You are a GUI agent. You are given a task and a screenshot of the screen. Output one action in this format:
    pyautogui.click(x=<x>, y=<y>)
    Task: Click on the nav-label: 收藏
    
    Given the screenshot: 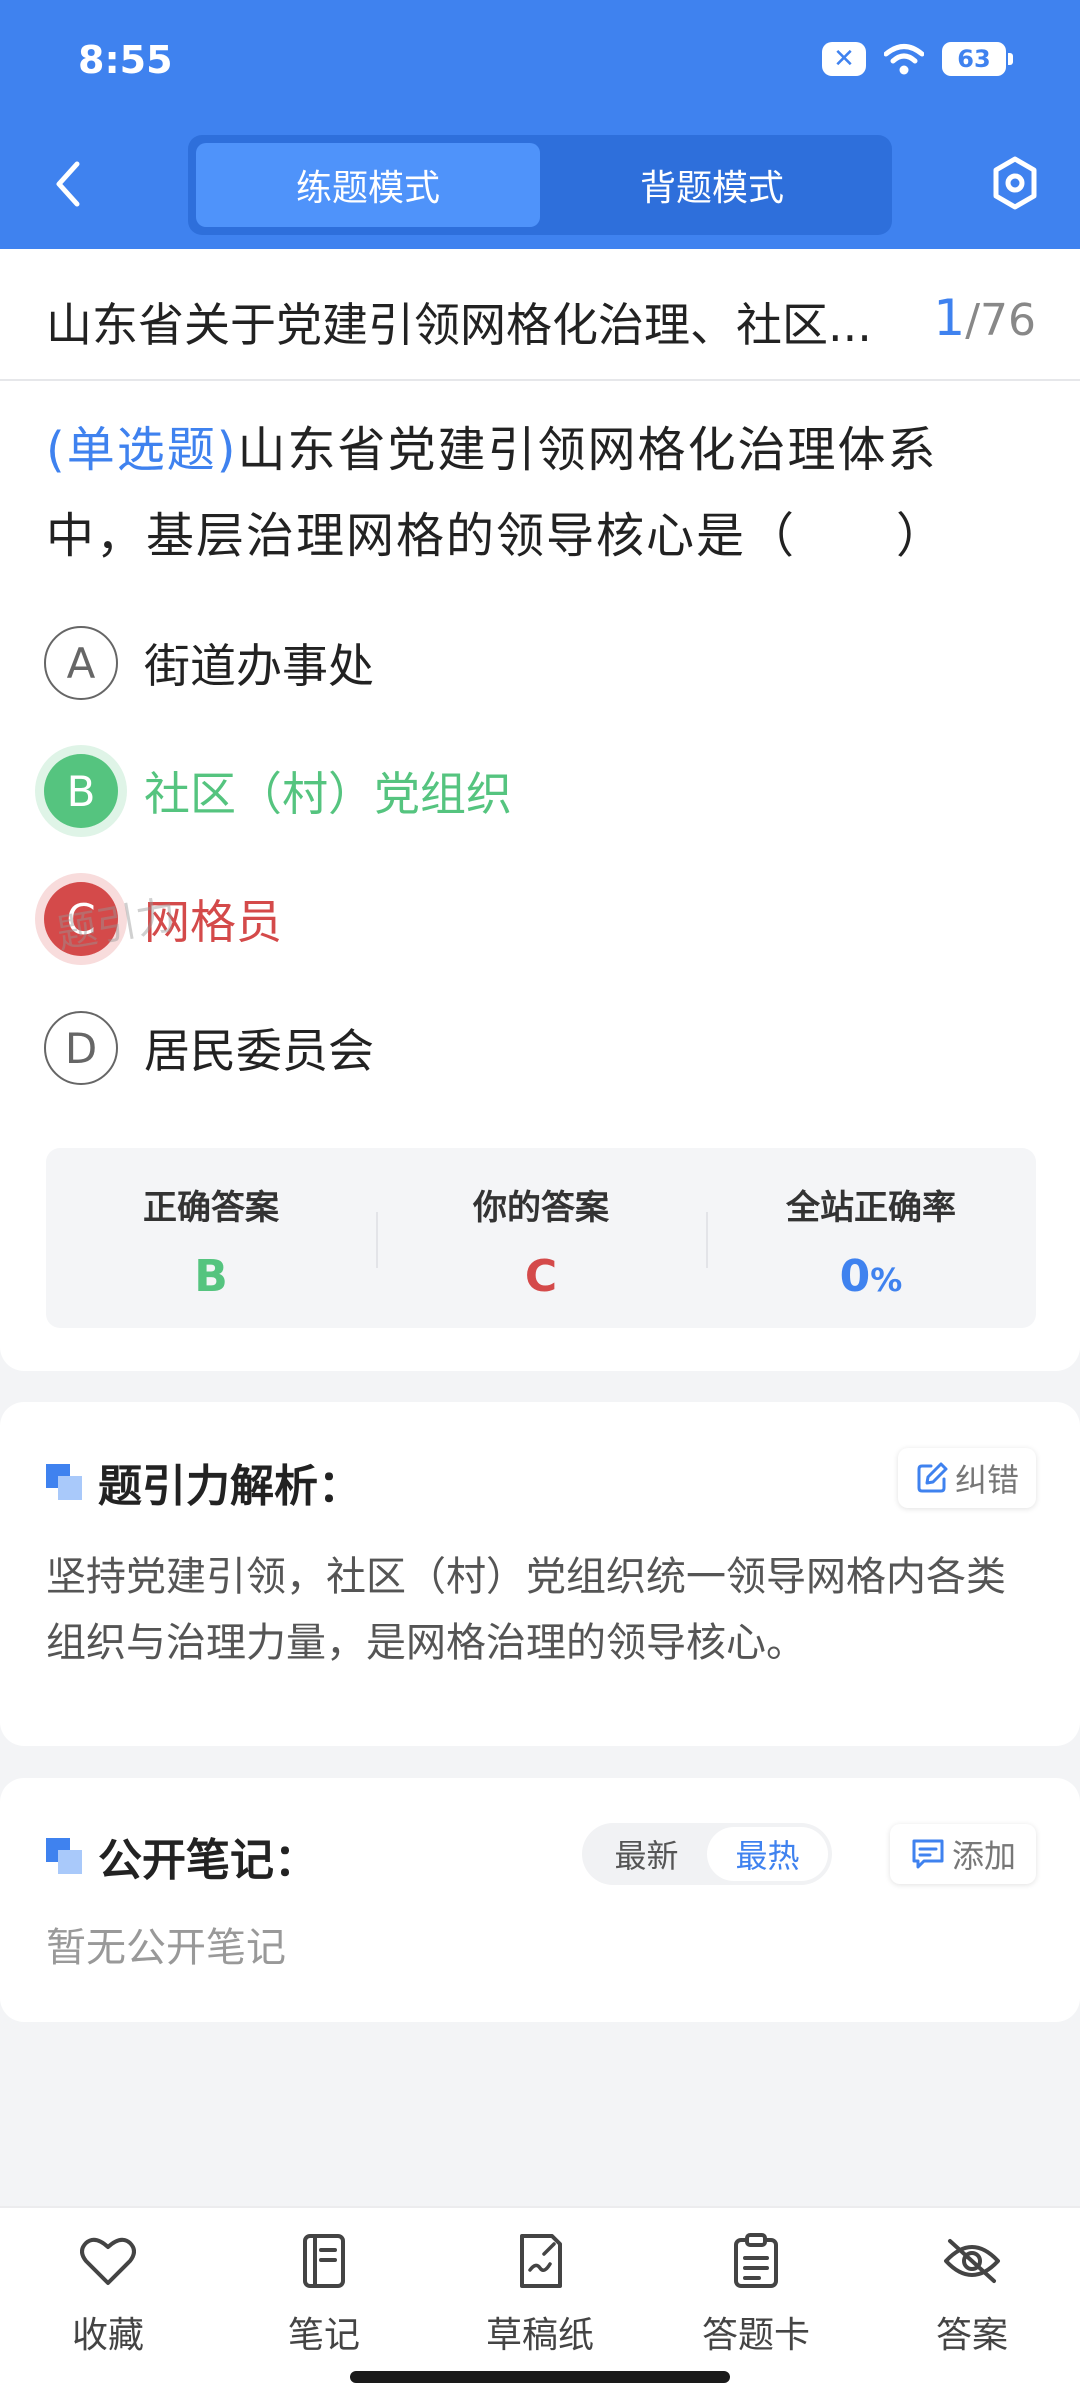 What is the action you would take?
    pyautogui.click(x=107, y=2335)
    